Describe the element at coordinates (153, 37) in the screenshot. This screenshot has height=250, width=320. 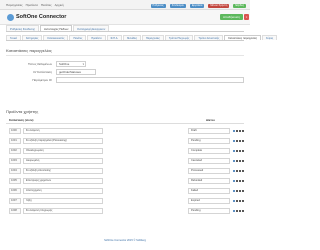
I see `subtab-orders: Παραγγελίες` at that location.